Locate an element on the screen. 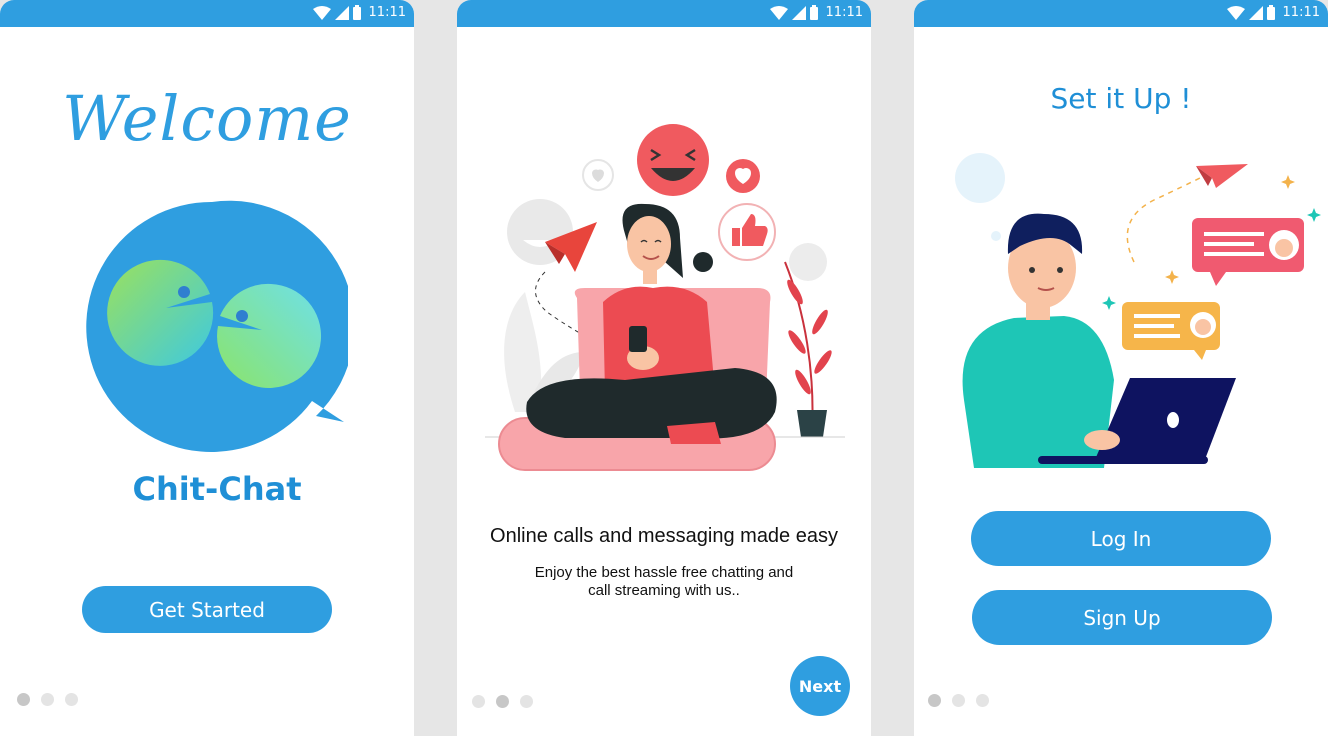  signup-button: Sign Up is located at coordinates (1122, 617).